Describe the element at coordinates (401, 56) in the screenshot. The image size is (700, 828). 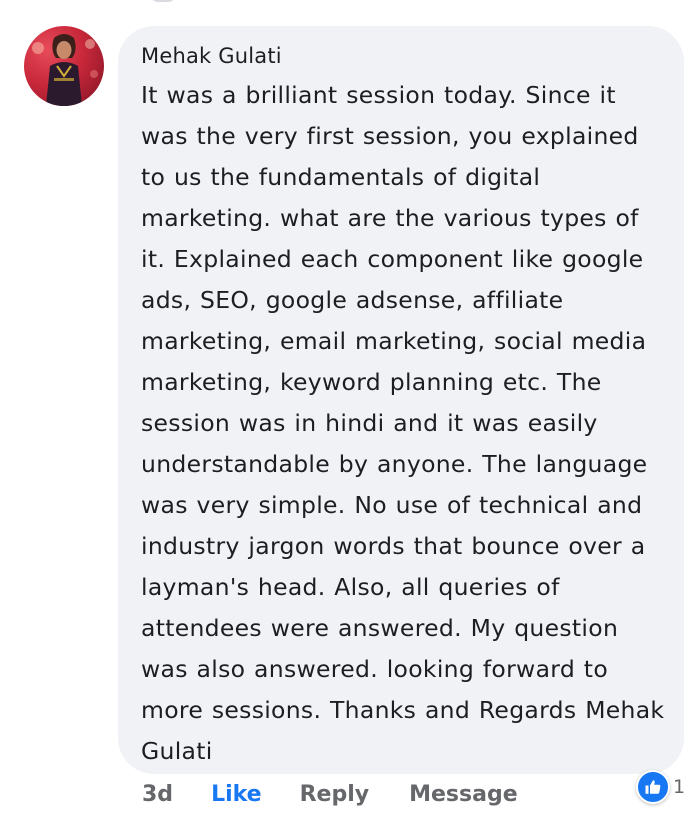
I see `comment-author: Mehak Gulati` at that location.